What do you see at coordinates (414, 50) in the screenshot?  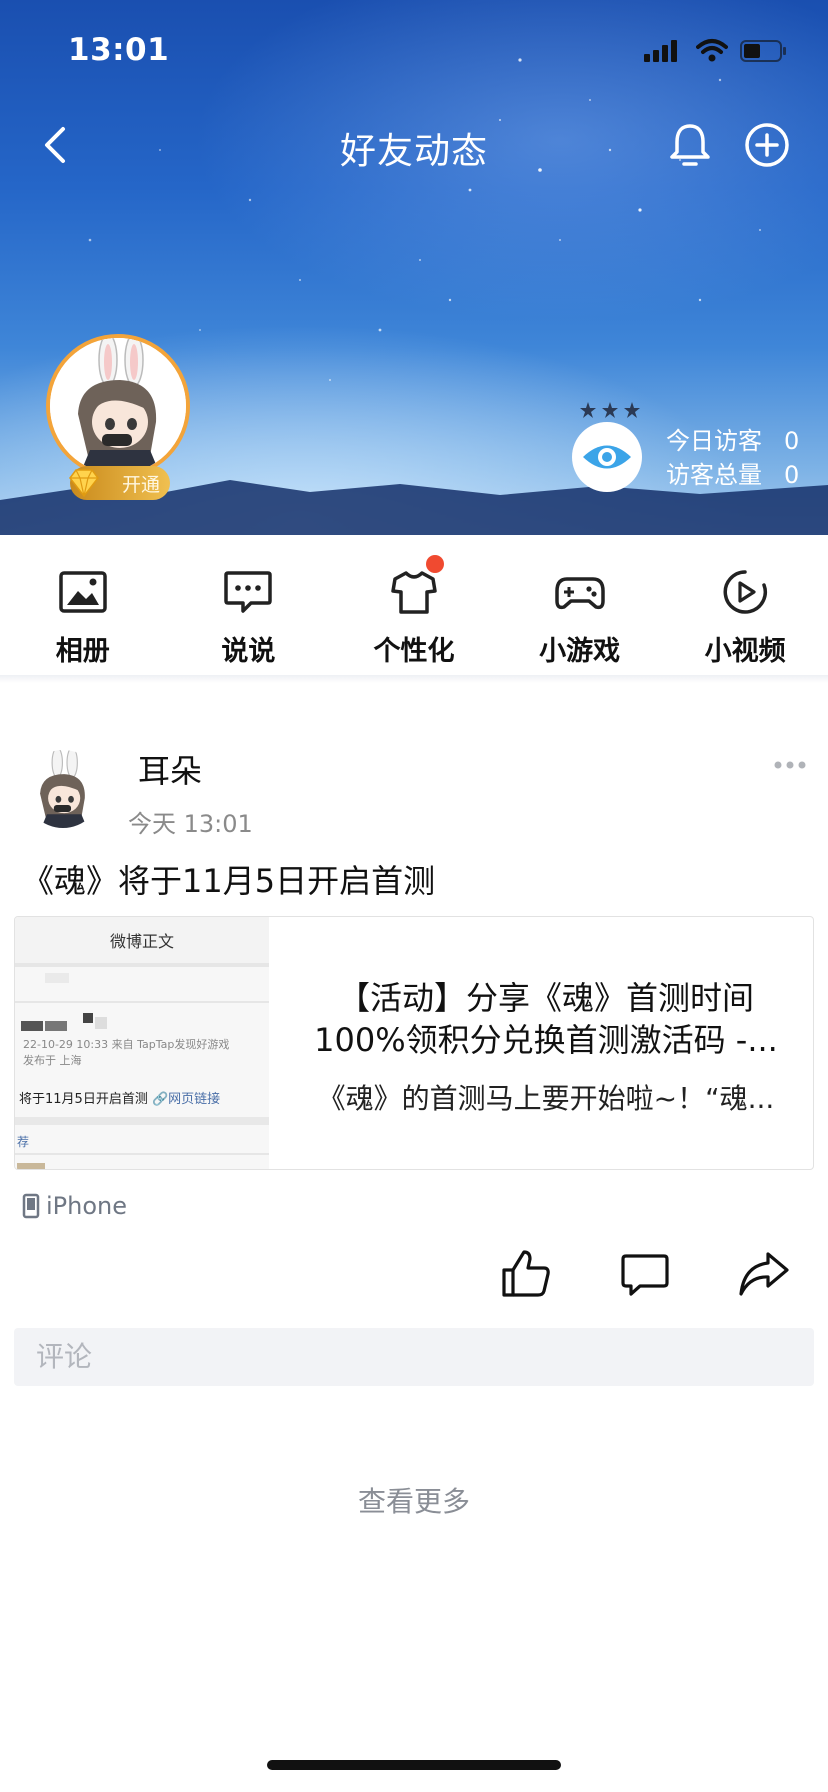 I see `status-bar: 13:01` at bounding box center [414, 50].